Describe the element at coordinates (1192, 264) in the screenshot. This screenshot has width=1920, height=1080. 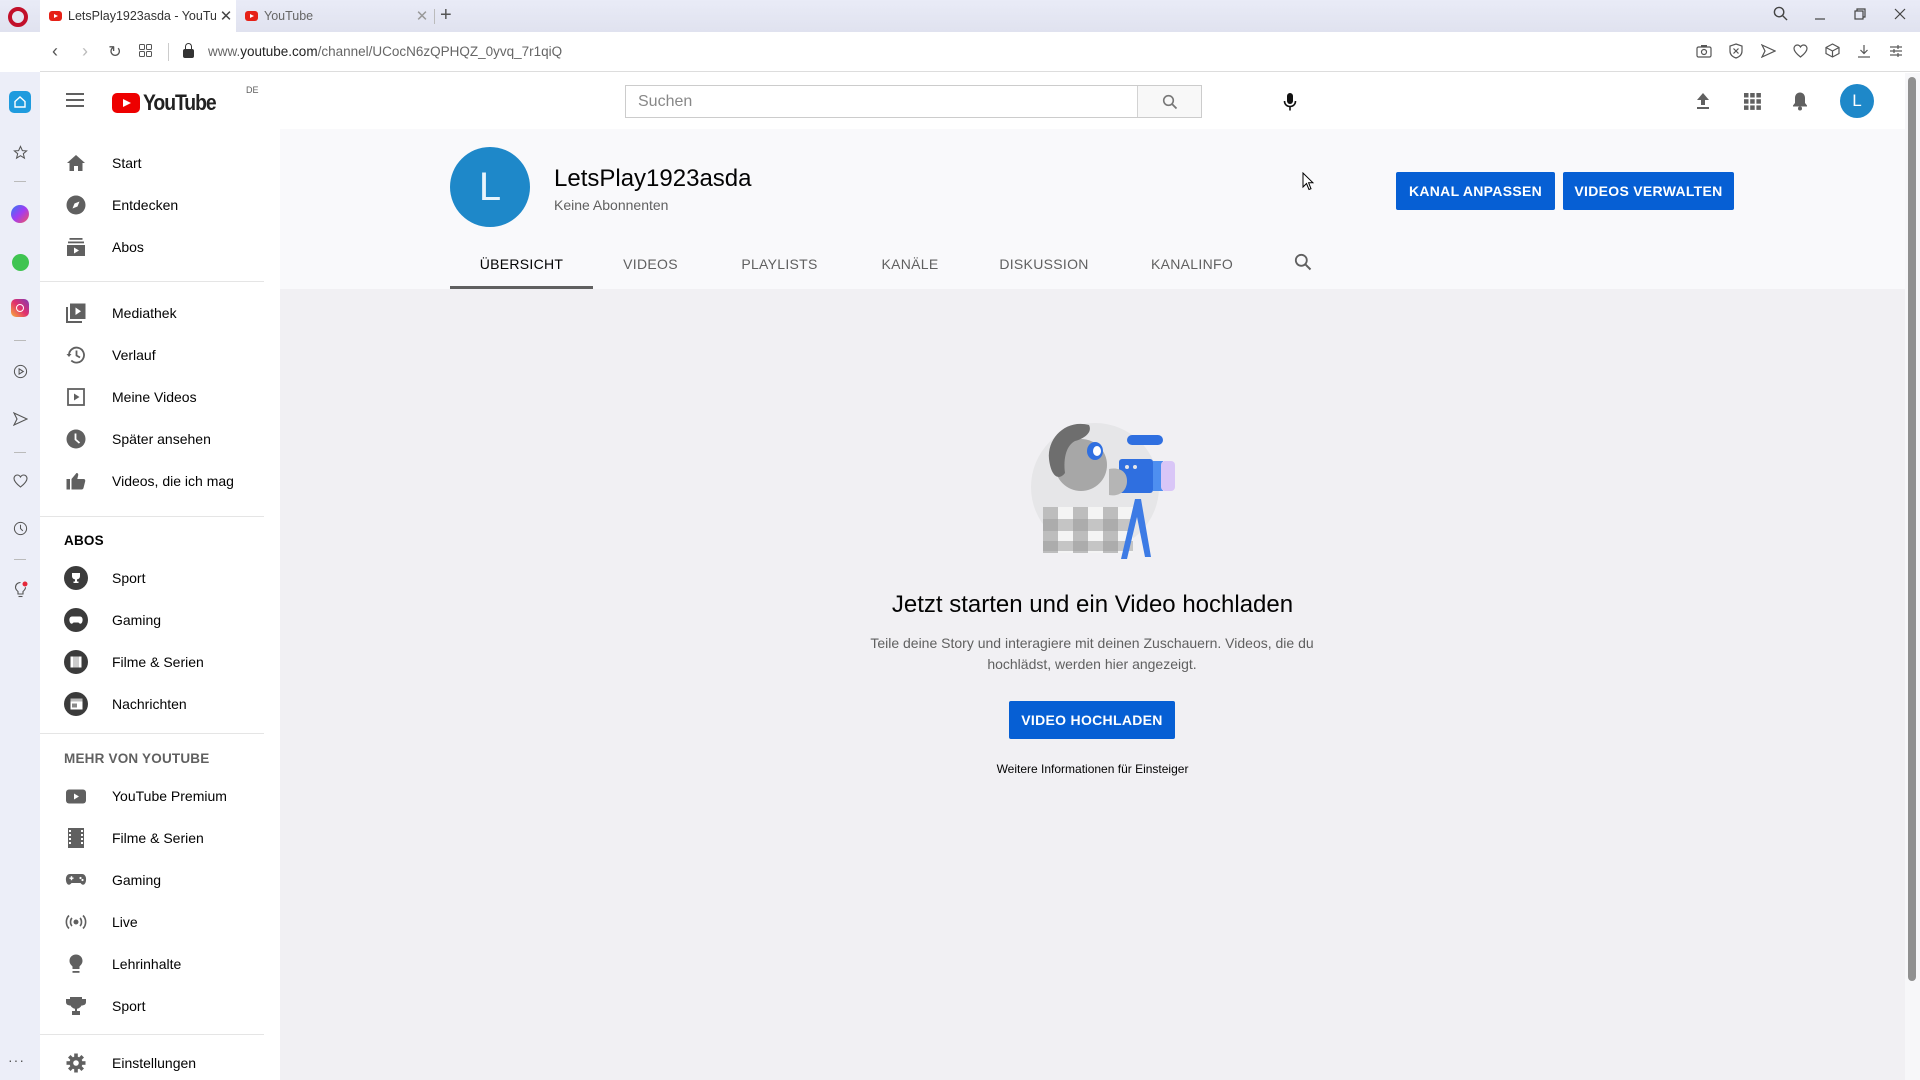
I see `tab-kanalinfo: KANALINFO` at that location.